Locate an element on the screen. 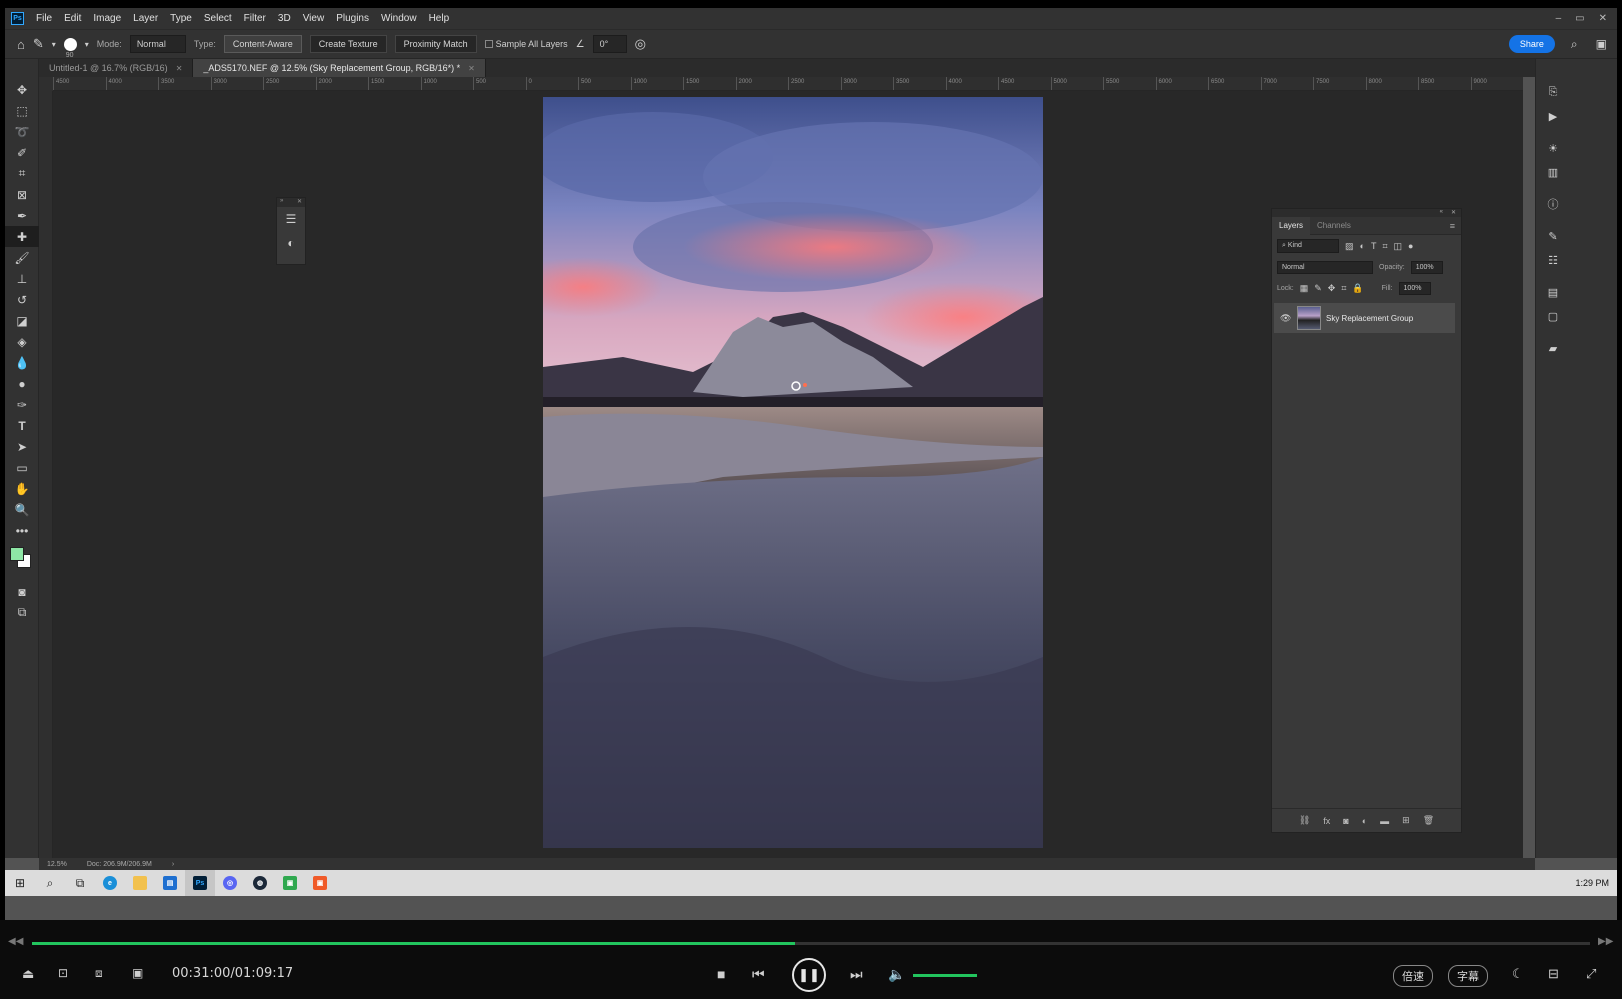 This screenshot has height=999, width=1622. menu-3d: 3D is located at coordinates (284, 18).